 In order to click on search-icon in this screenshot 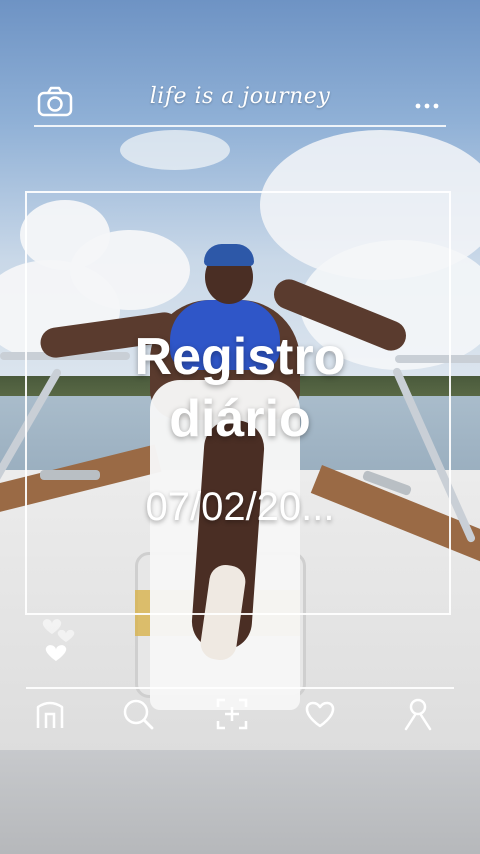, I will do `click(138, 714)`.